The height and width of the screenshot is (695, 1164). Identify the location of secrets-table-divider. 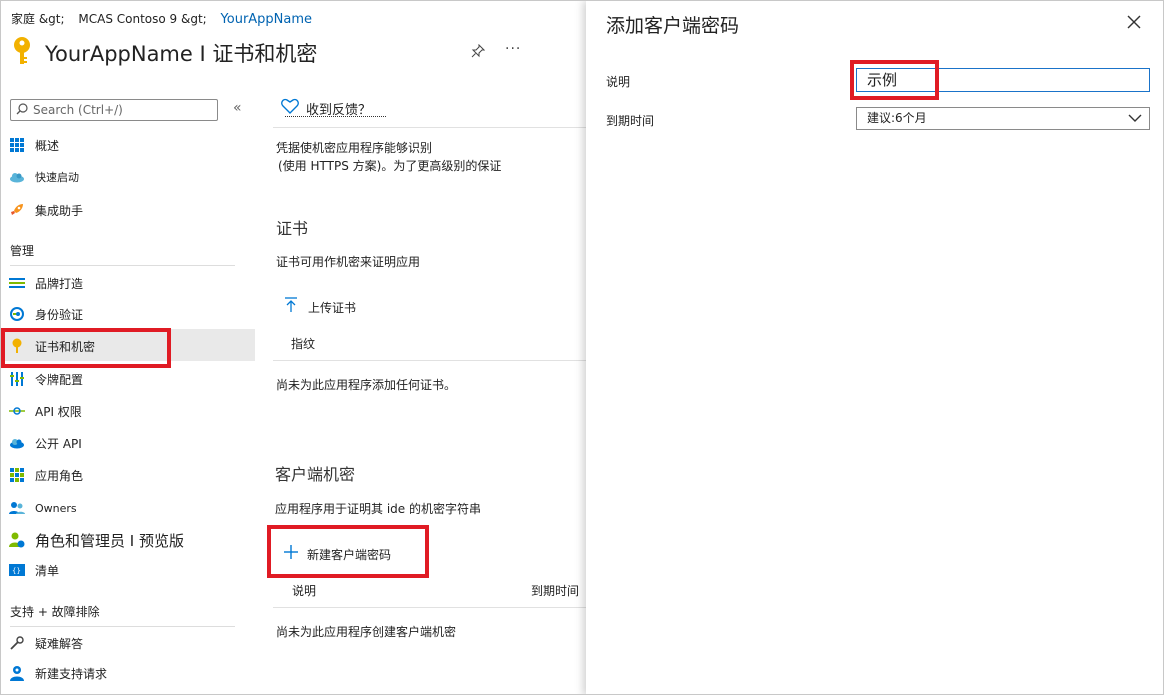
(429, 607).